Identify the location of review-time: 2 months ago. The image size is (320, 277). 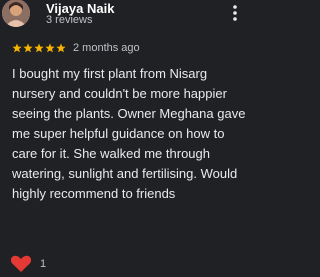
(106, 48).